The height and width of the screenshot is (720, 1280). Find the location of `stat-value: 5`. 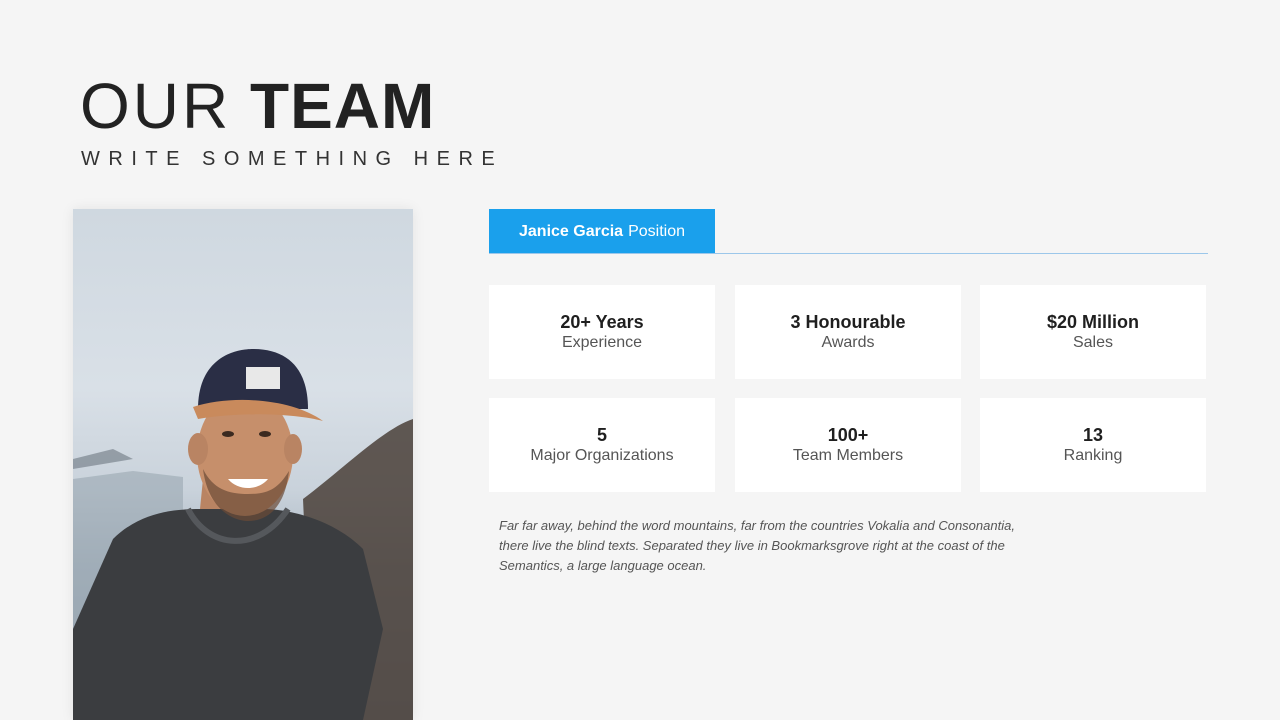

stat-value: 5 is located at coordinates (601, 435).